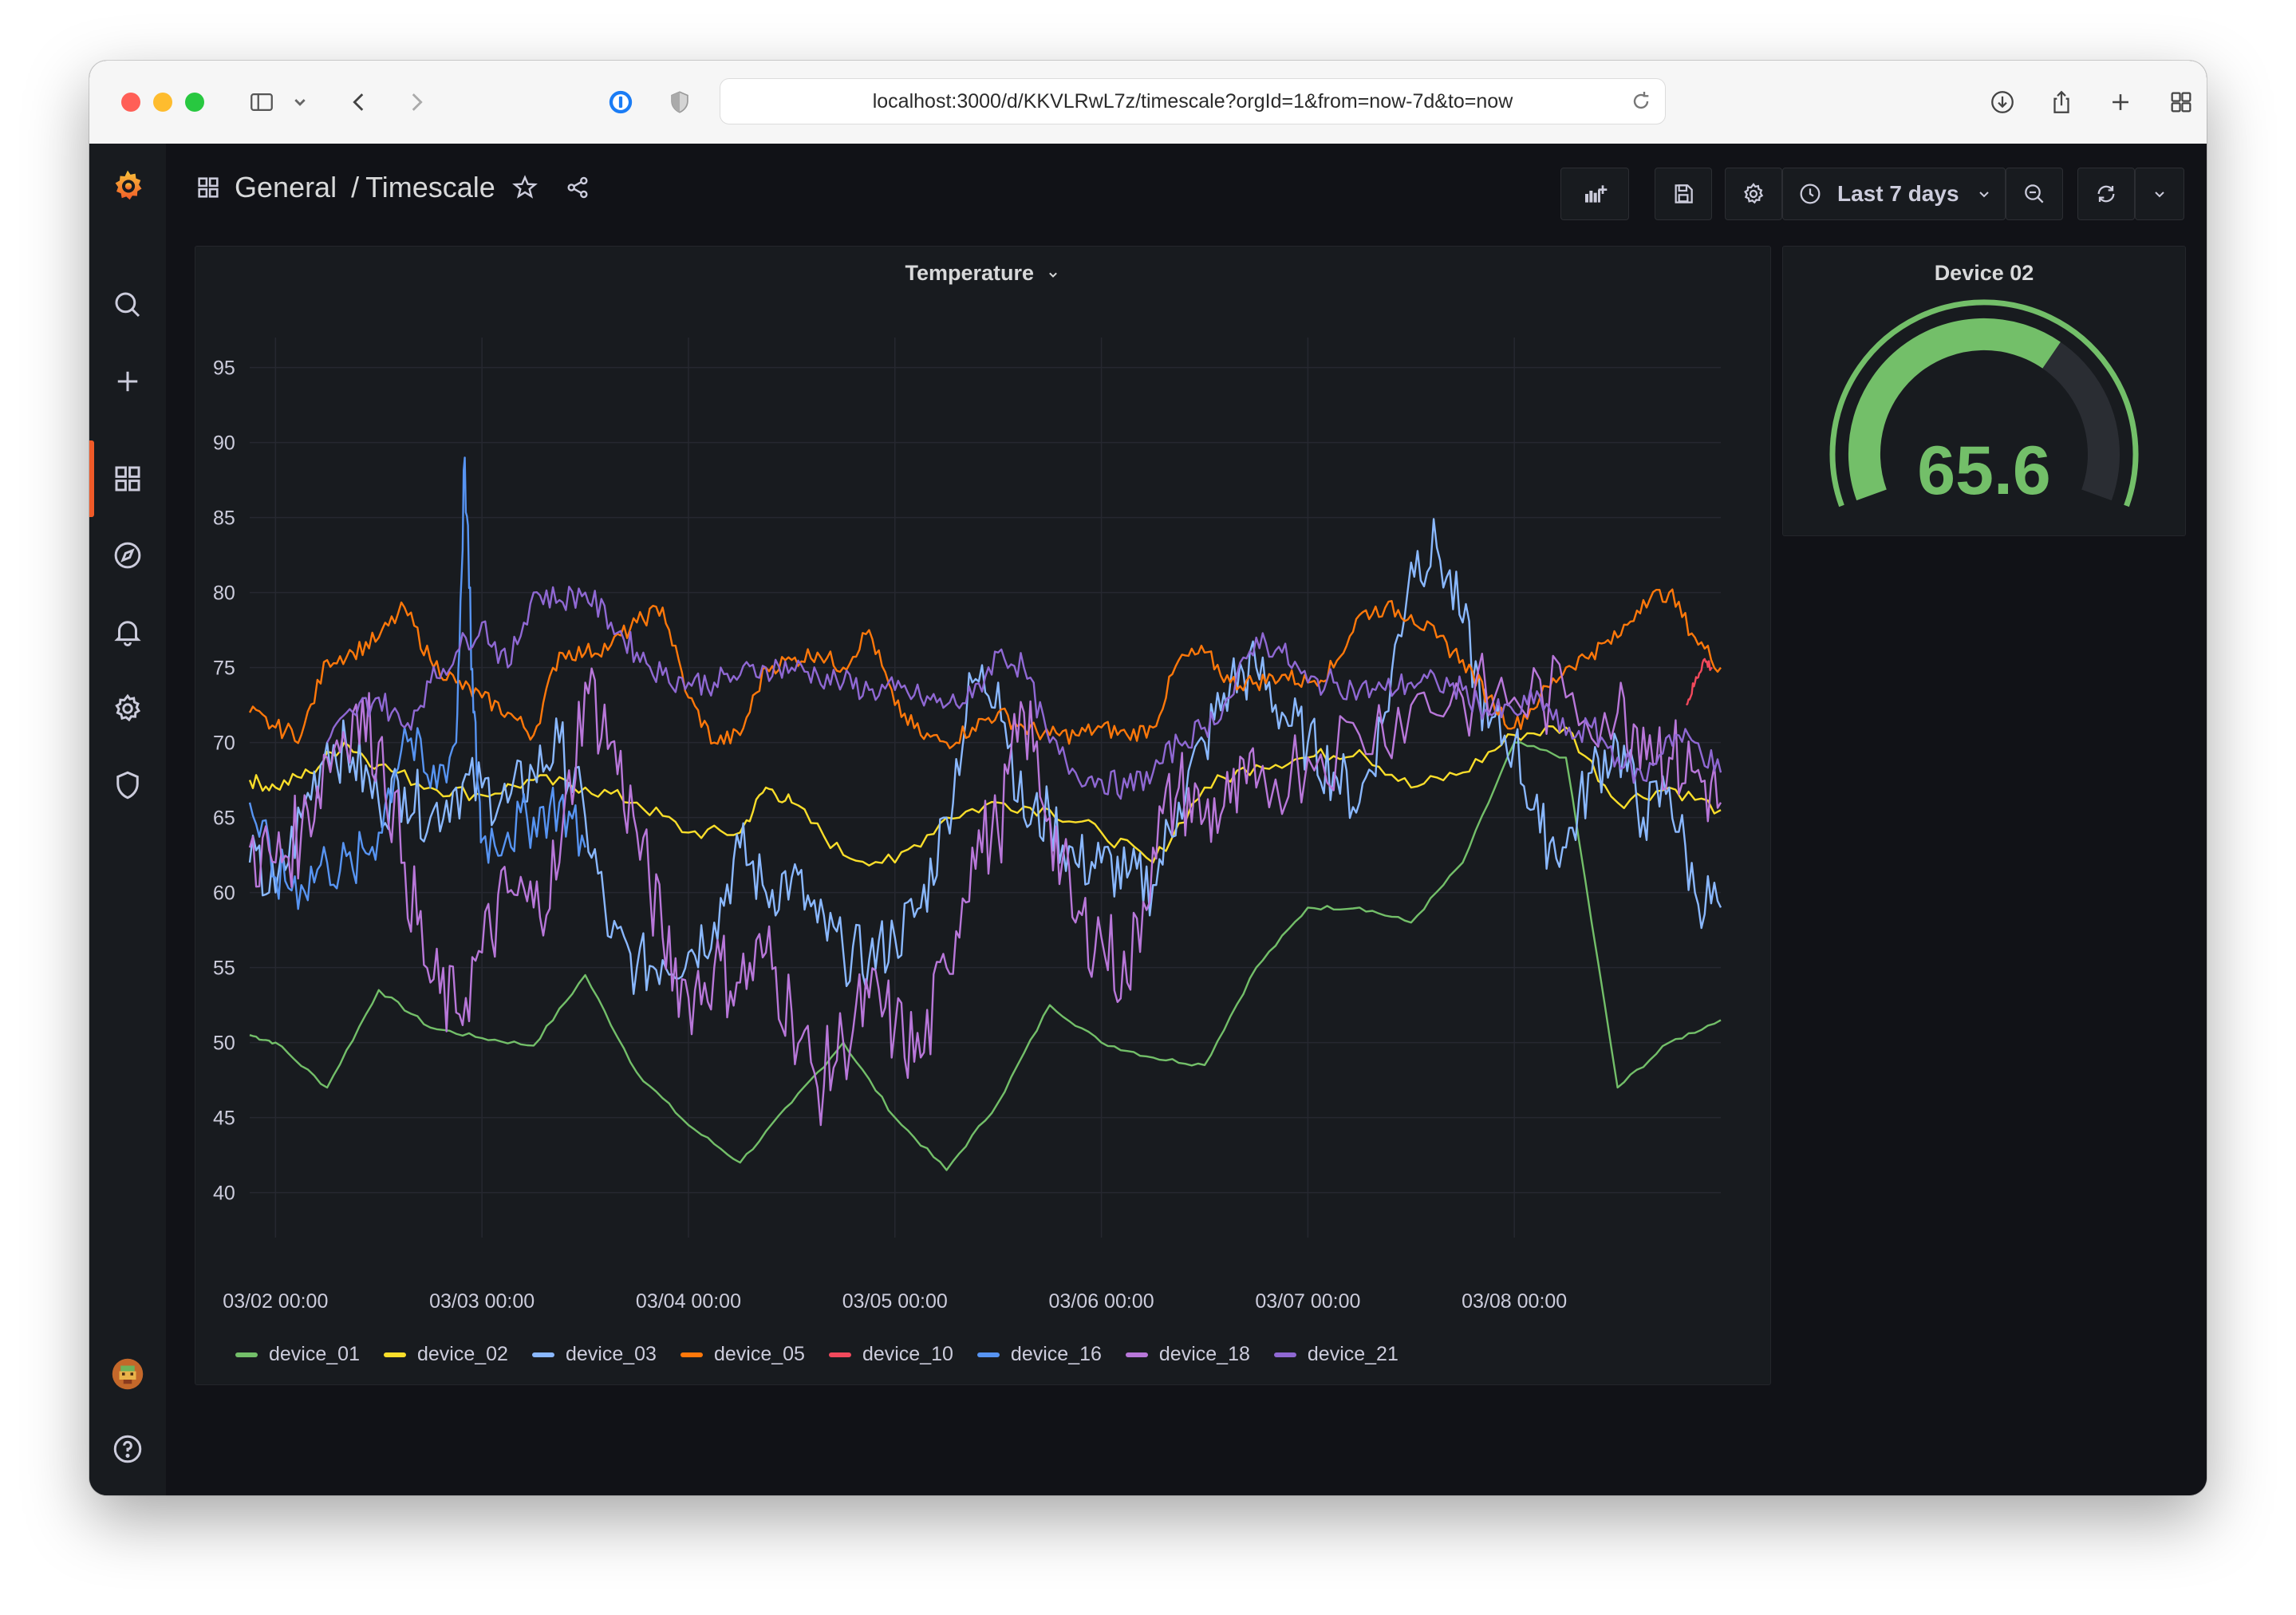 The height and width of the screenshot is (1615, 2296). I want to click on back-icon, so click(359, 102).